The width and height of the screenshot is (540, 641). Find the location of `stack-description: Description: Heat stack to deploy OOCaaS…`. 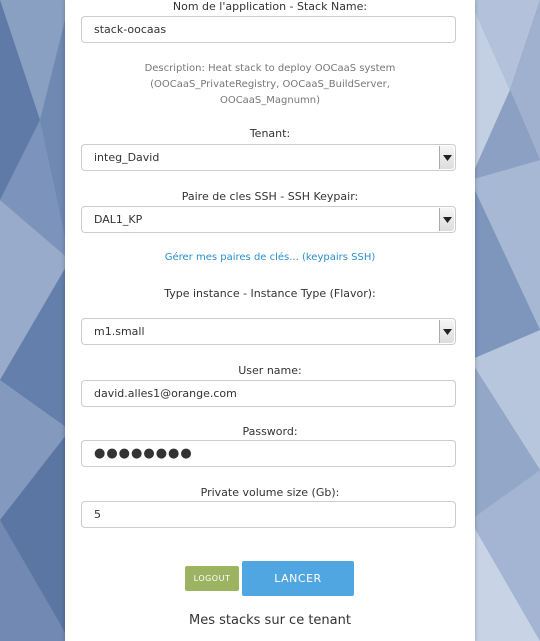

stack-description: Description: Heat stack to deploy OOCaaS… is located at coordinates (270, 84).